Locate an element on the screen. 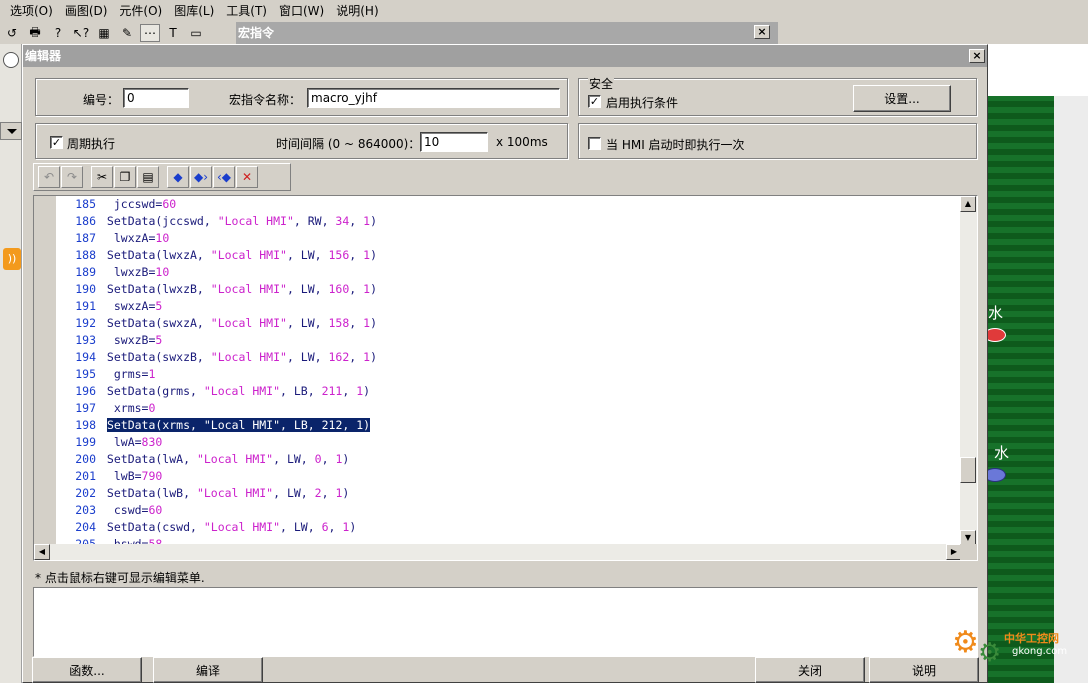 The width and height of the screenshot is (1088, 683). line-number: 194 is located at coordinates (85, 357).